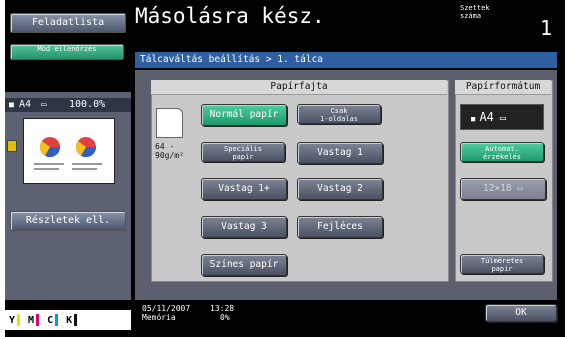 The width and height of the screenshot is (572, 337). Describe the element at coordinates (475, 12) in the screenshot. I see `sets-label: Szettek száma` at that location.